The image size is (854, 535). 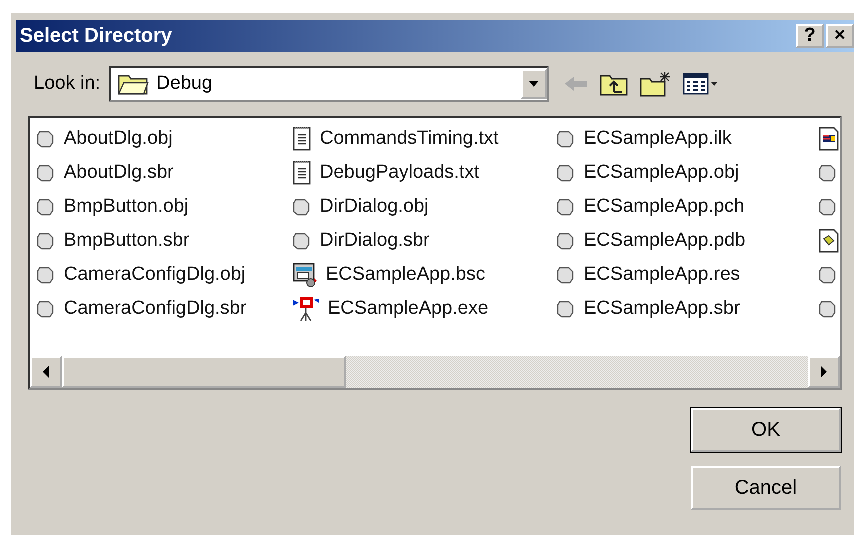 What do you see at coordinates (328, 84) in the screenshot?
I see `look-in-dropdown: Debug` at bounding box center [328, 84].